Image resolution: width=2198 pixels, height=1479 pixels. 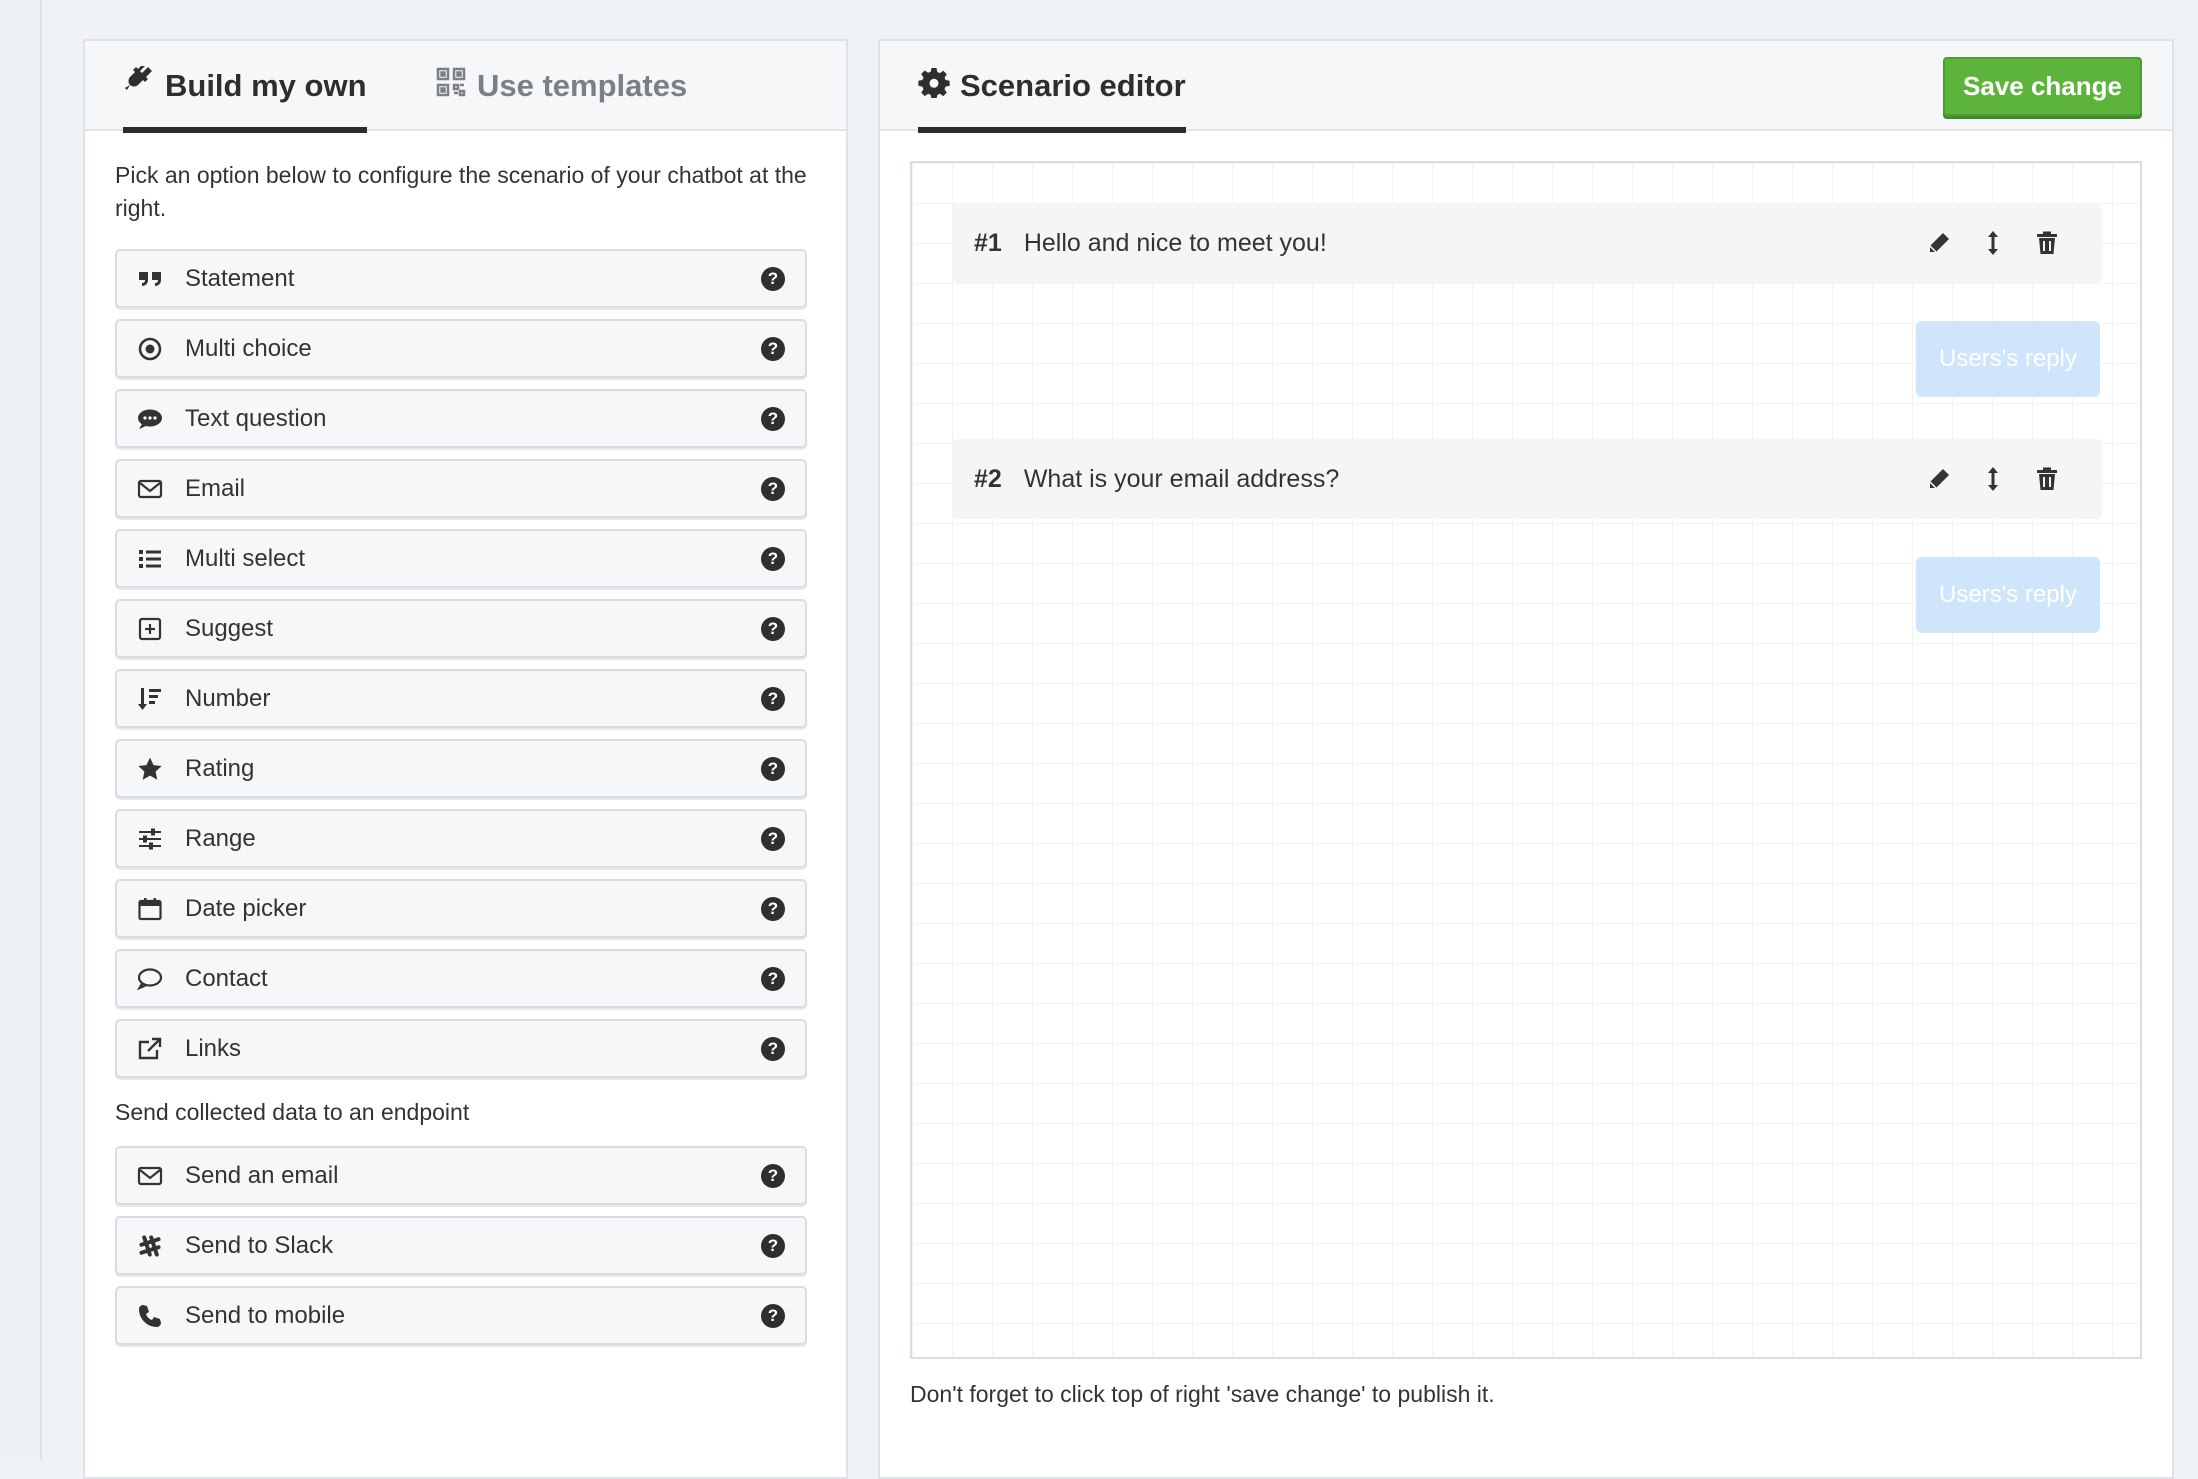 I want to click on option-contact: Contact ?, so click(x=461, y=978).